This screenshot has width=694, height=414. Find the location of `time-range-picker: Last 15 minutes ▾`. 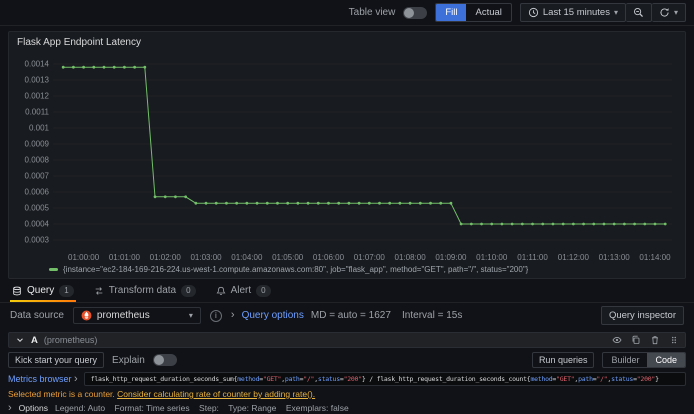

time-range-picker: Last 15 minutes ▾ is located at coordinates (572, 12).